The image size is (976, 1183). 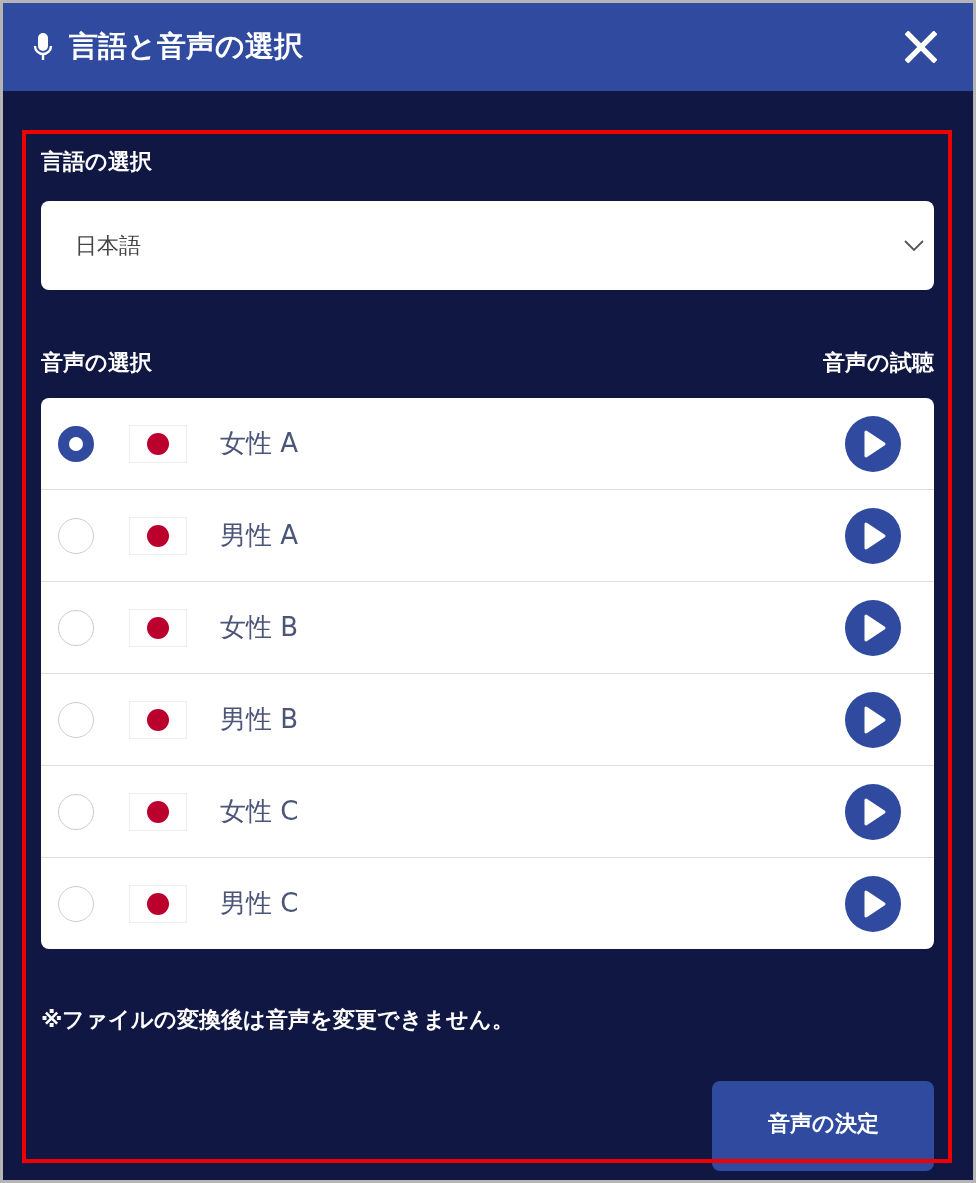 I want to click on voice-option: 男性 A, so click(x=487, y=535).